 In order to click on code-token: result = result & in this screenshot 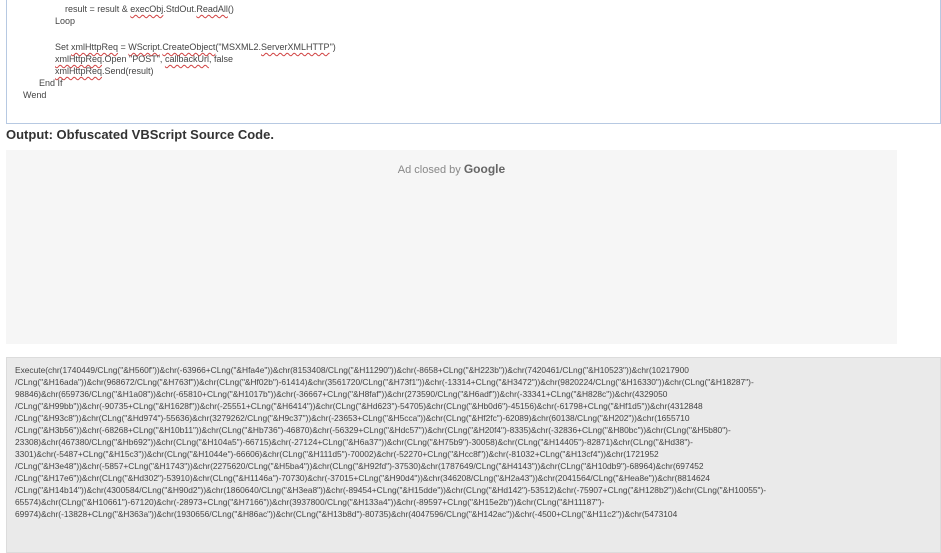, I will do `click(98, 9)`.